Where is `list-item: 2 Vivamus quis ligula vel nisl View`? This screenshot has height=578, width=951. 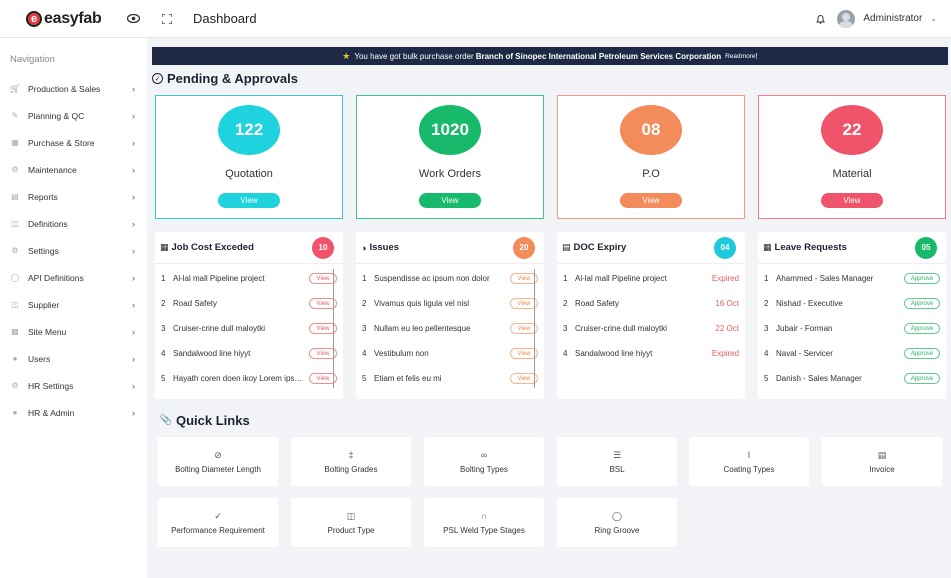
list-item: 2 Vivamus quis ligula vel nisl View is located at coordinates (450, 303).